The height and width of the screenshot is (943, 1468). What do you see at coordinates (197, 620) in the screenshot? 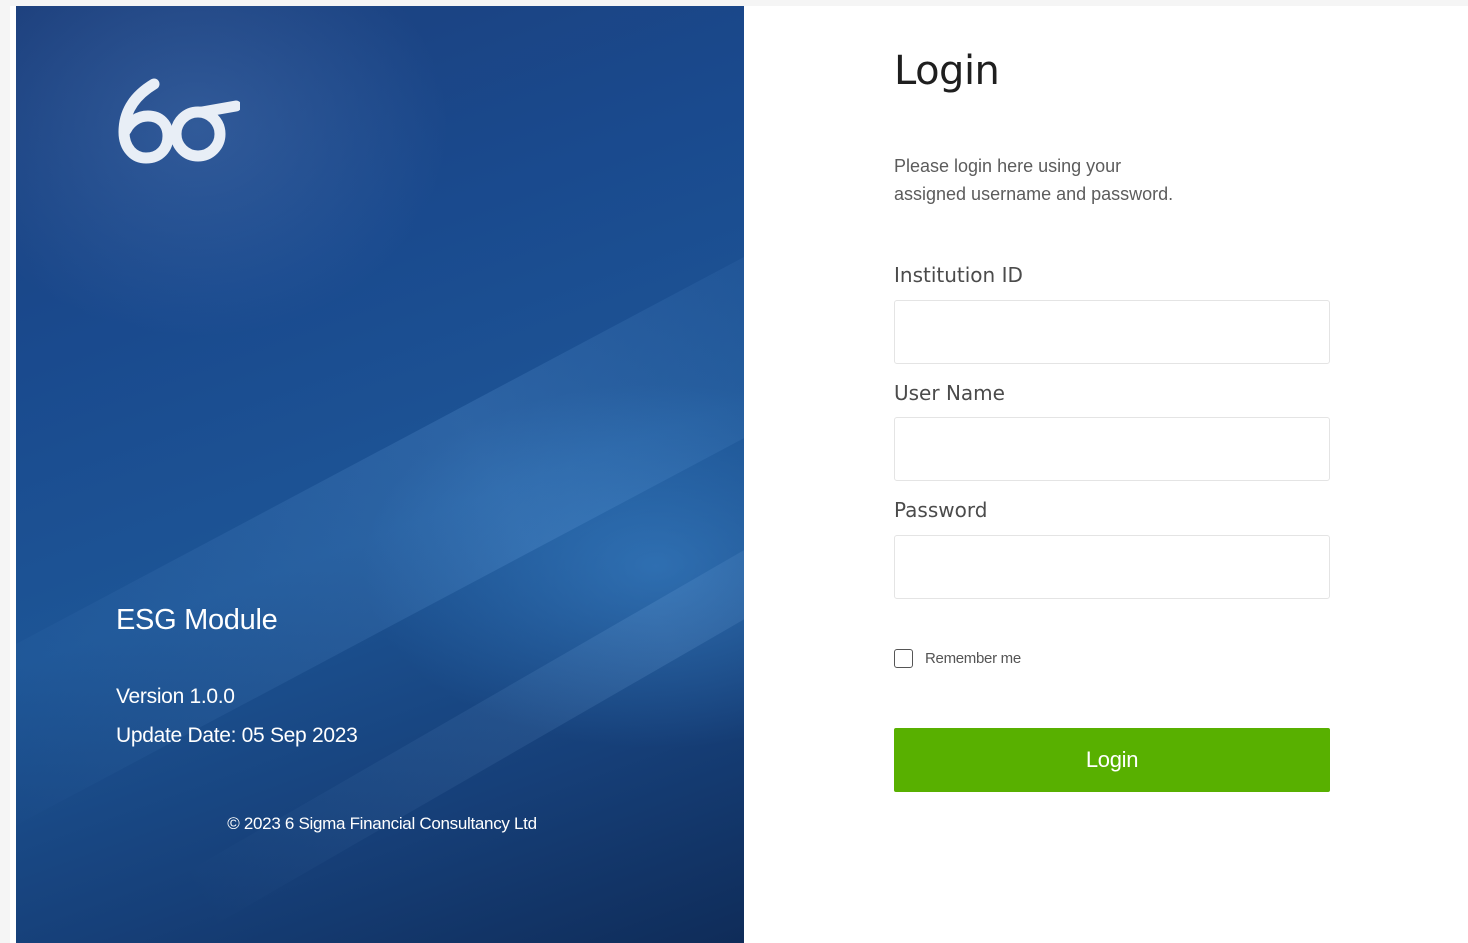
I see `module-title: ESG Module` at bounding box center [197, 620].